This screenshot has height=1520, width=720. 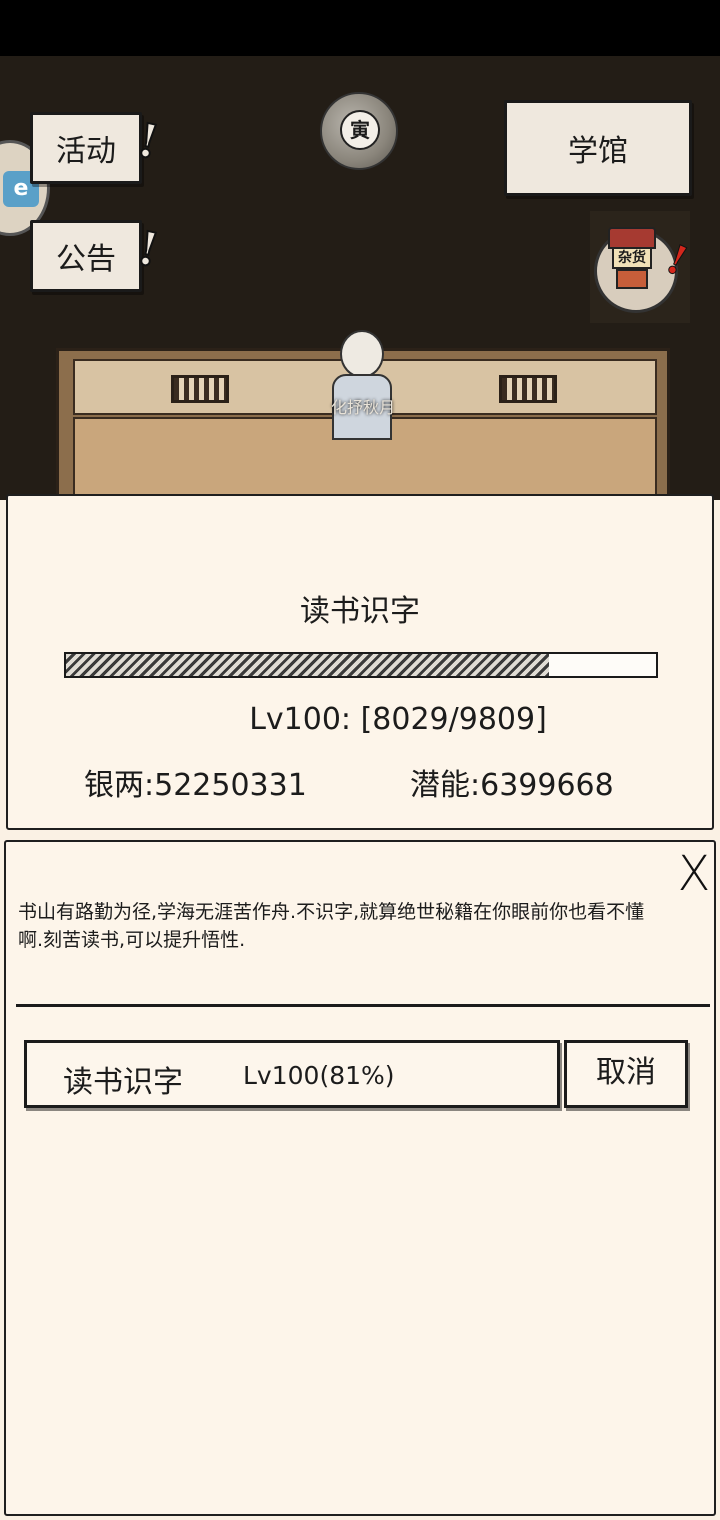 What do you see at coordinates (398, 719) in the screenshot?
I see `skill-level-text: Lv100: [8029/9809]` at bounding box center [398, 719].